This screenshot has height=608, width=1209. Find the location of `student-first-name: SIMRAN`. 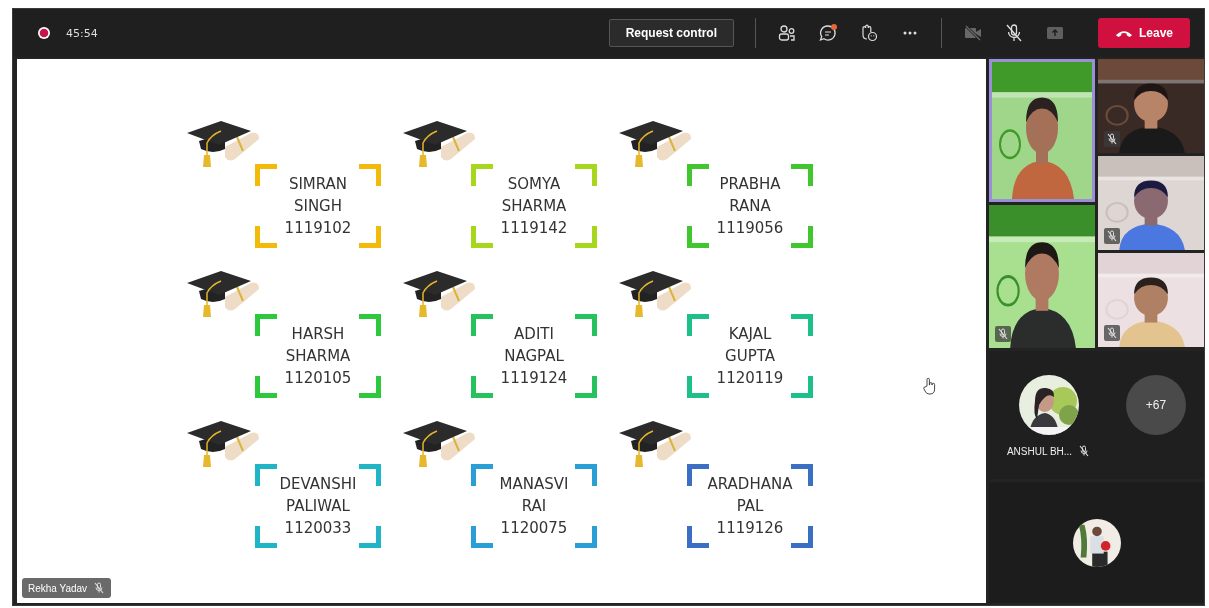

student-first-name: SIMRAN is located at coordinates (318, 184).